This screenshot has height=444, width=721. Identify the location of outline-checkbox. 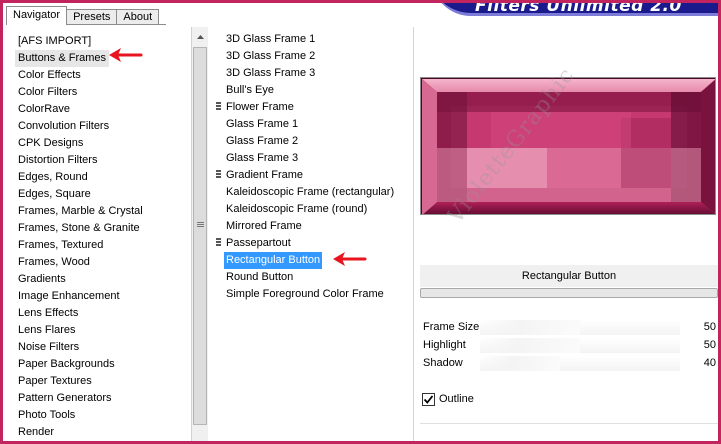
(428, 399).